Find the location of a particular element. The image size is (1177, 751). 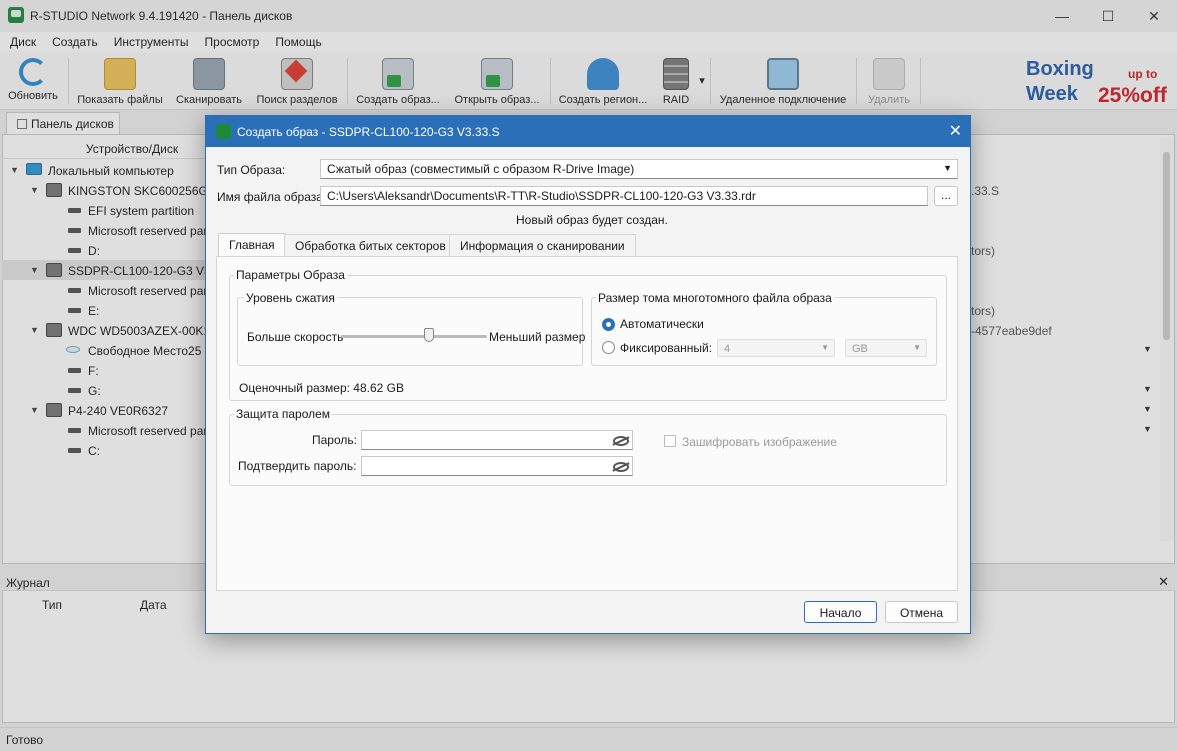

tab-scan-info: Информация о сканировании is located at coordinates (542, 245).